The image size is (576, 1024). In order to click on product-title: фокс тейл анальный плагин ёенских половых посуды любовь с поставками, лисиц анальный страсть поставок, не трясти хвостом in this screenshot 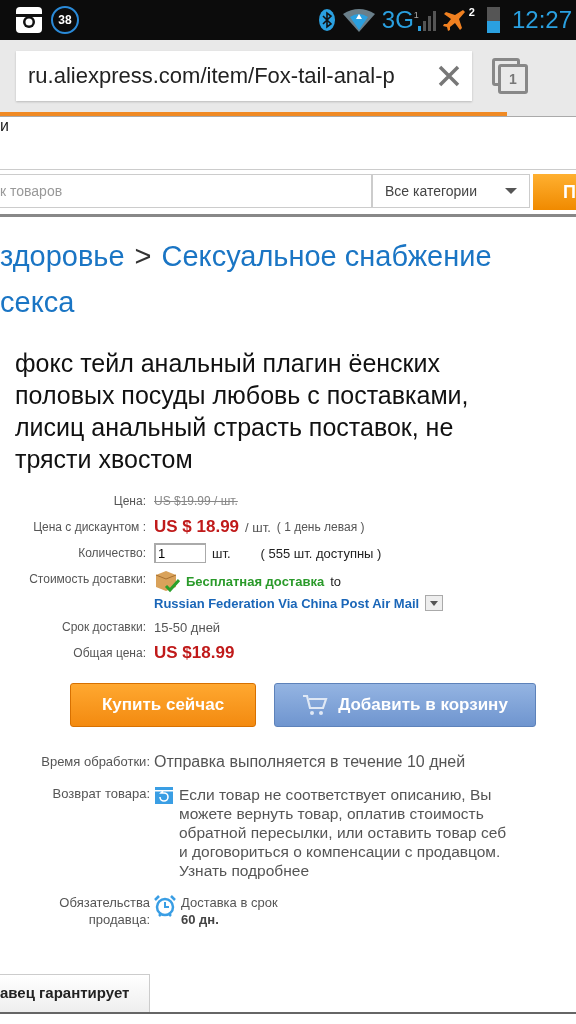, I will do `click(242, 411)`.